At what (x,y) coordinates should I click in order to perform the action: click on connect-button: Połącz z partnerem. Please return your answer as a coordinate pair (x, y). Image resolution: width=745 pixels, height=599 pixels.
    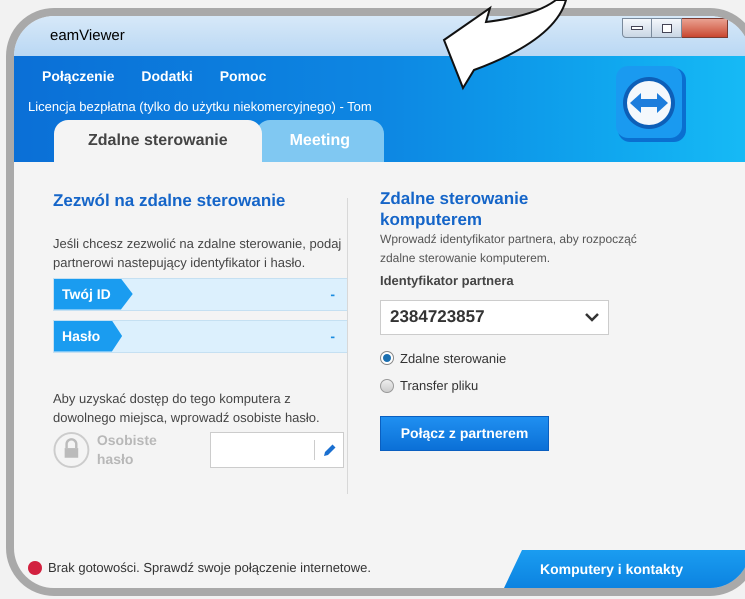
    Looking at the image, I should click on (464, 433).